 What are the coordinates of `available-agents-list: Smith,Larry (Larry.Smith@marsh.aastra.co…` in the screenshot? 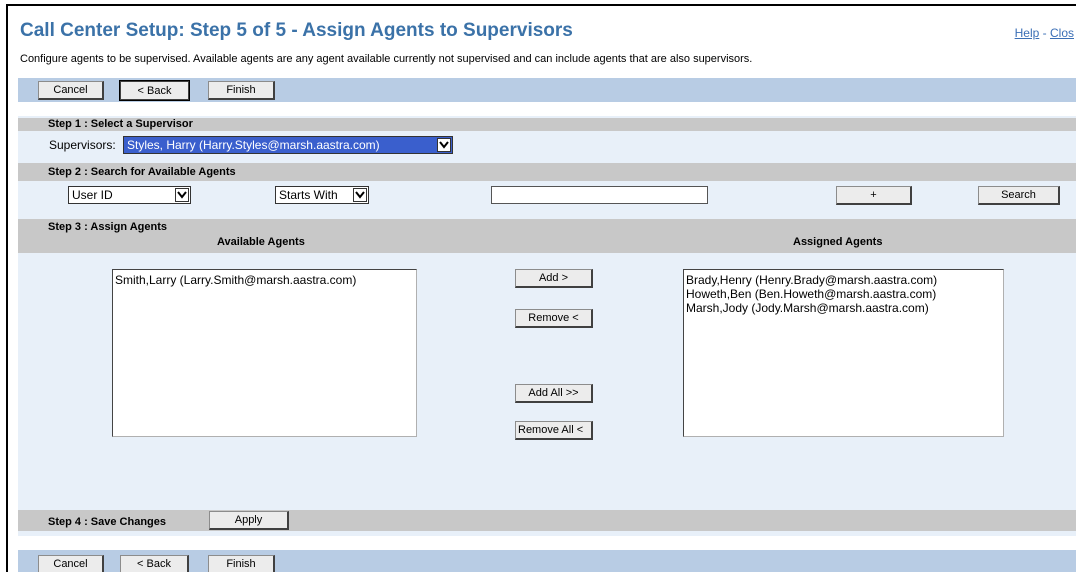 It's located at (264, 353).